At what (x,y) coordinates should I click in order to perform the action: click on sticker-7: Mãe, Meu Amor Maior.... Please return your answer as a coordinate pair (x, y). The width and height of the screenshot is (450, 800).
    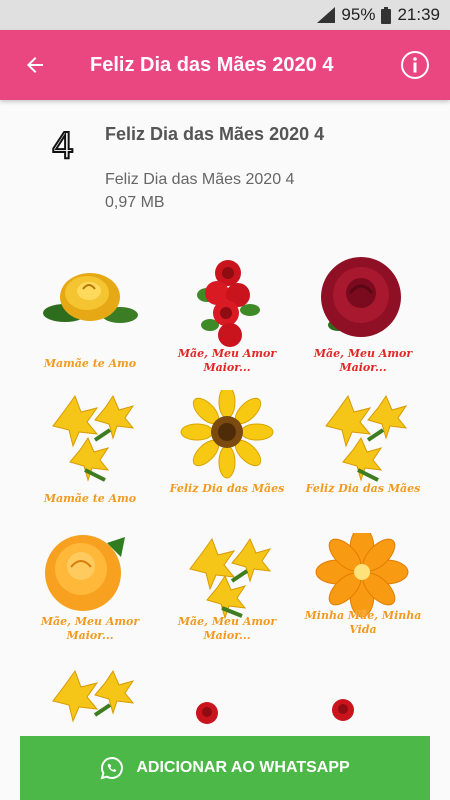
    Looking at the image, I should click on (90, 598).